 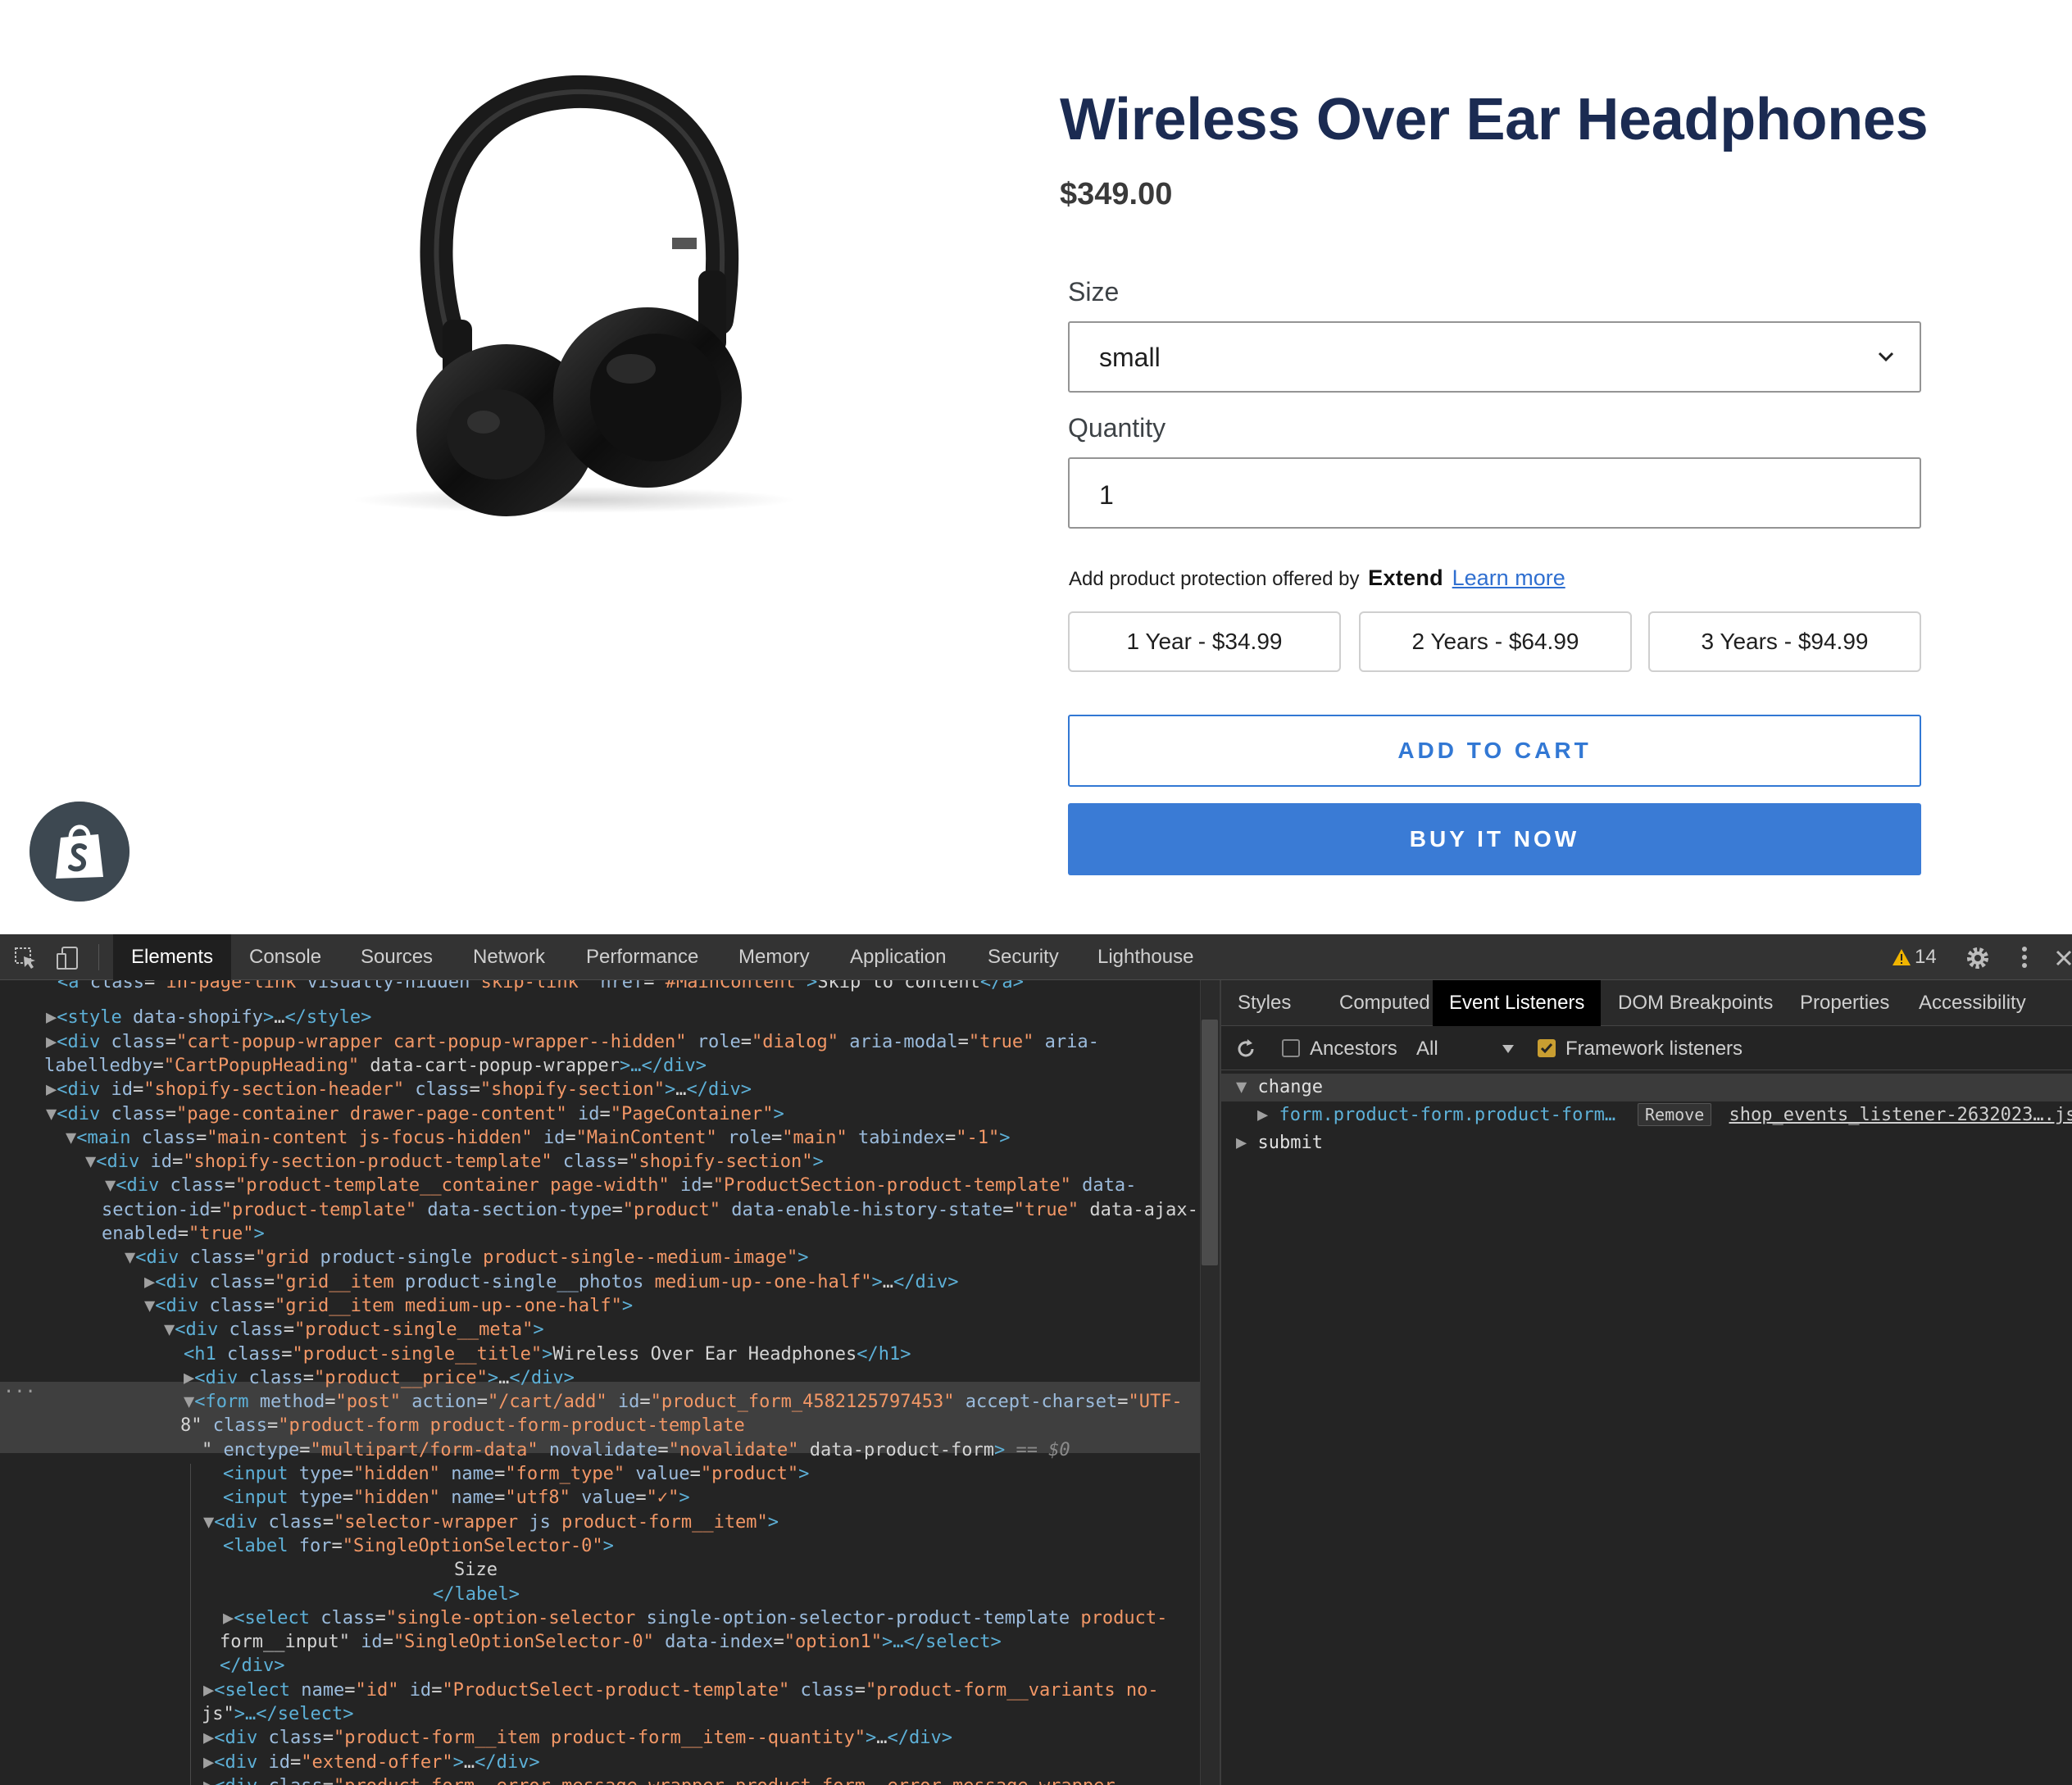 What do you see at coordinates (285, 957) in the screenshot?
I see `tab-console: Console` at bounding box center [285, 957].